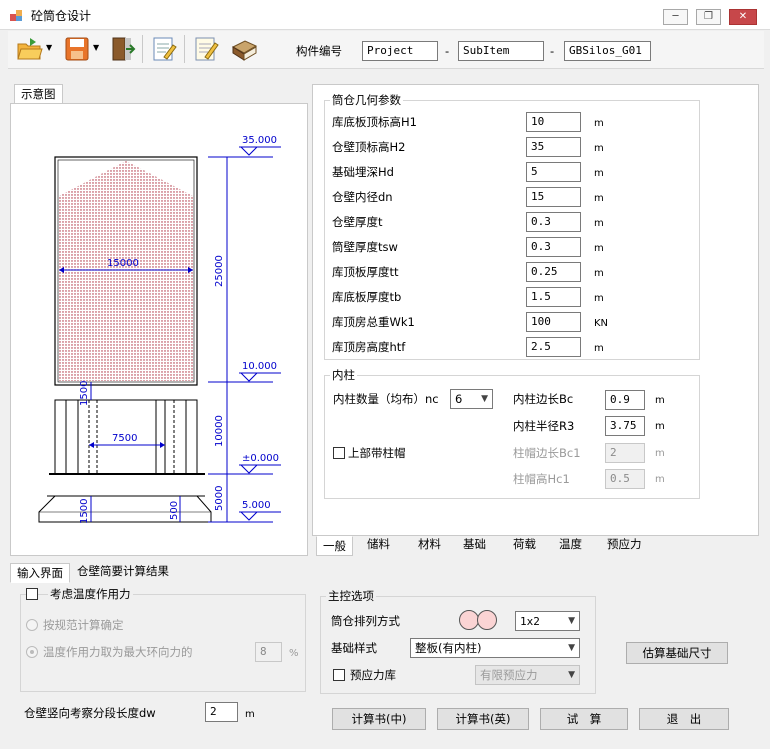  I want to click on cap-height-field: 0.5, so click(625, 479).